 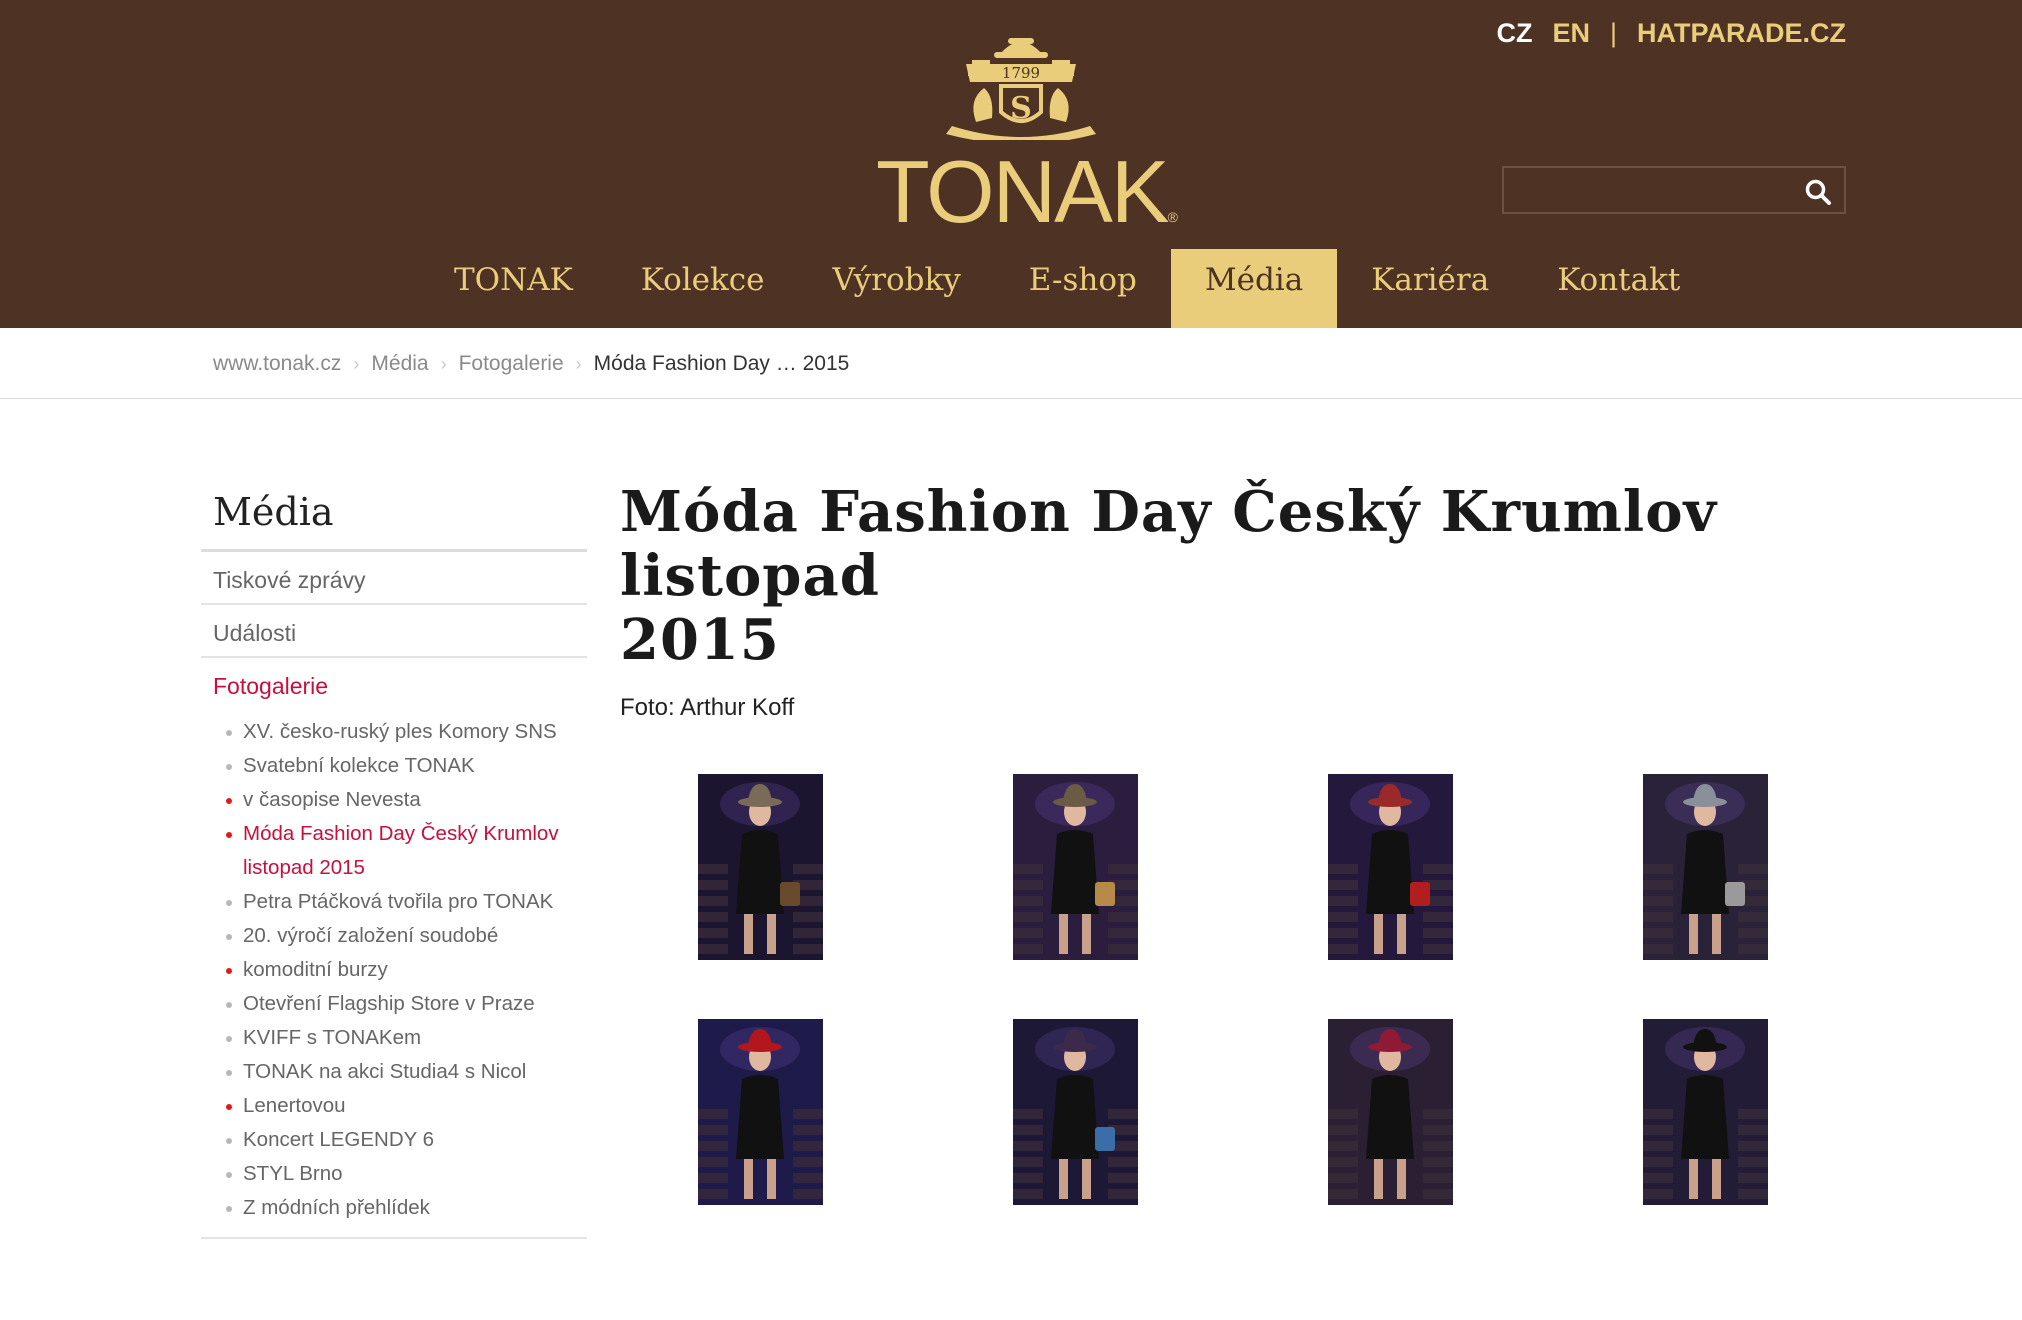 What do you see at coordinates (406, 1174) in the screenshot?
I see `sublist-item: STYL Brno` at bounding box center [406, 1174].